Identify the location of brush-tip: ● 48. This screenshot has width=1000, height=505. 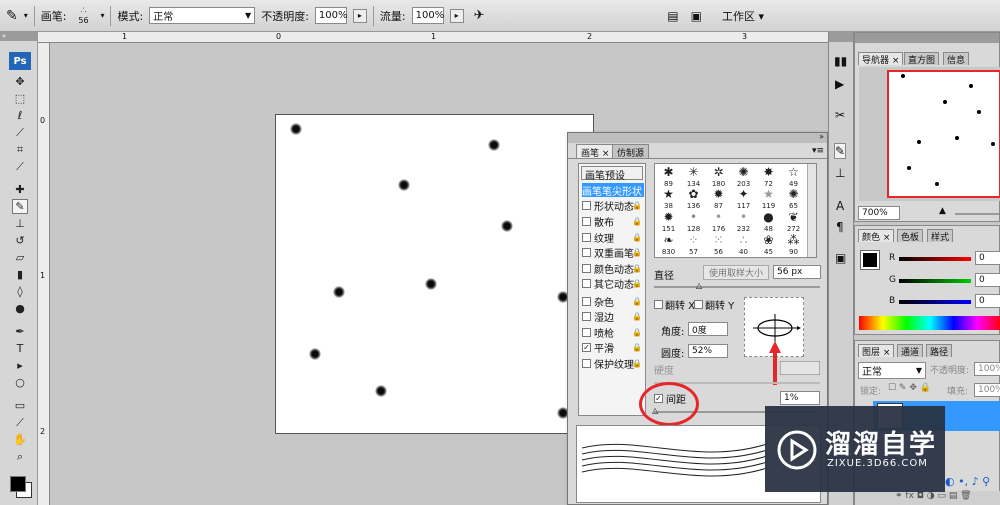
(768, 221).